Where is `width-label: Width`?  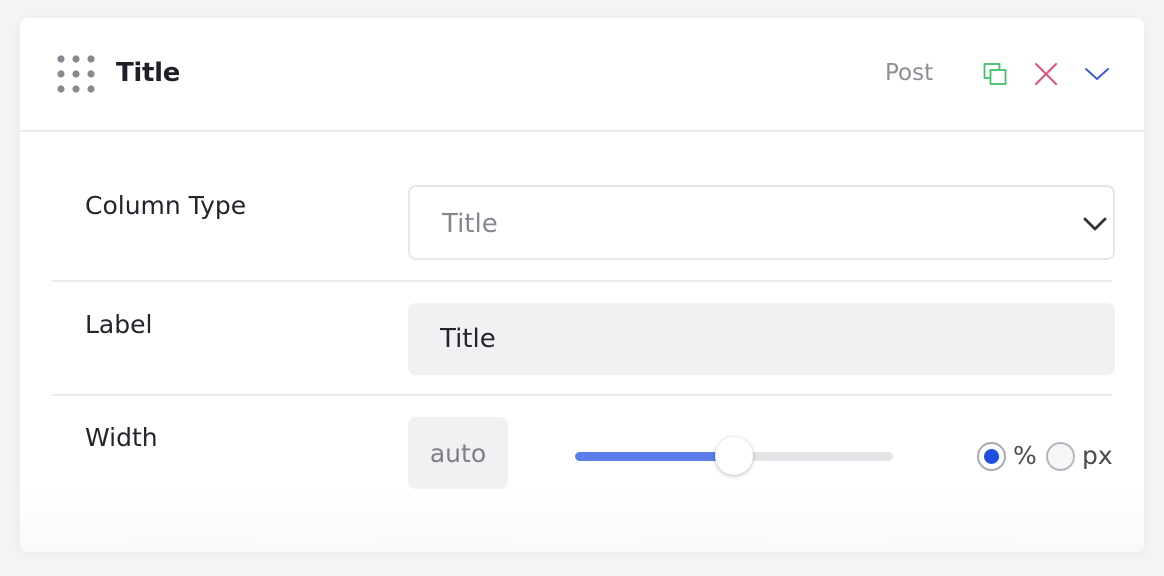
width-label: Width is located at coordinates (121, 437).